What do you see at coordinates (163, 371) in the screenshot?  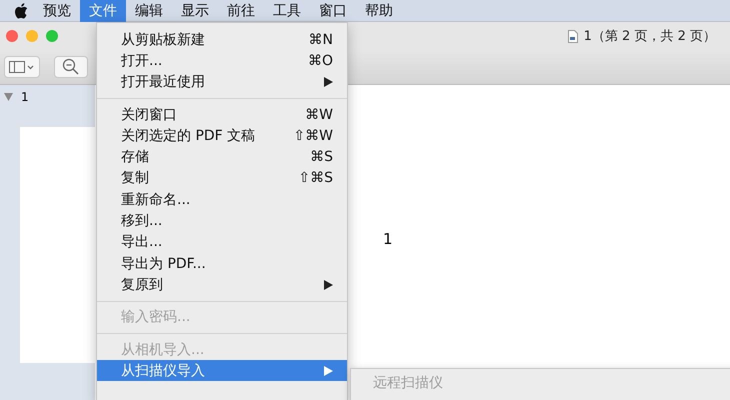 I see `menu-item-label: 从扫描仪导入` at bounding box center [163, 371].